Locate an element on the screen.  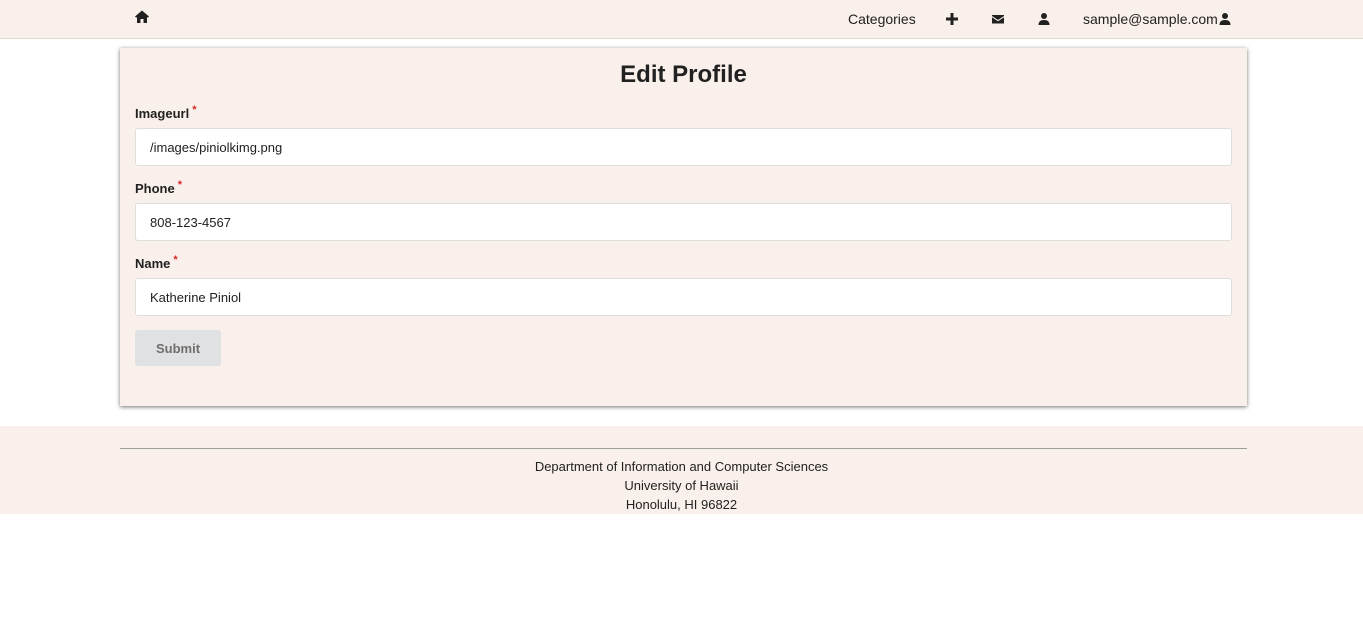
submit-button: Submit is located at coordinates (178, 348).